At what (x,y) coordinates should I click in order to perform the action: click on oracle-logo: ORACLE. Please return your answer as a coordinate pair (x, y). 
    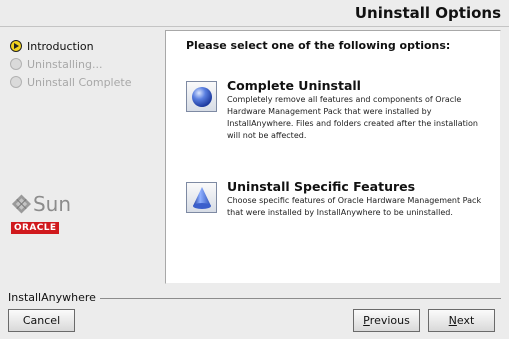
    Looking at the image, I should click on (35, 228).